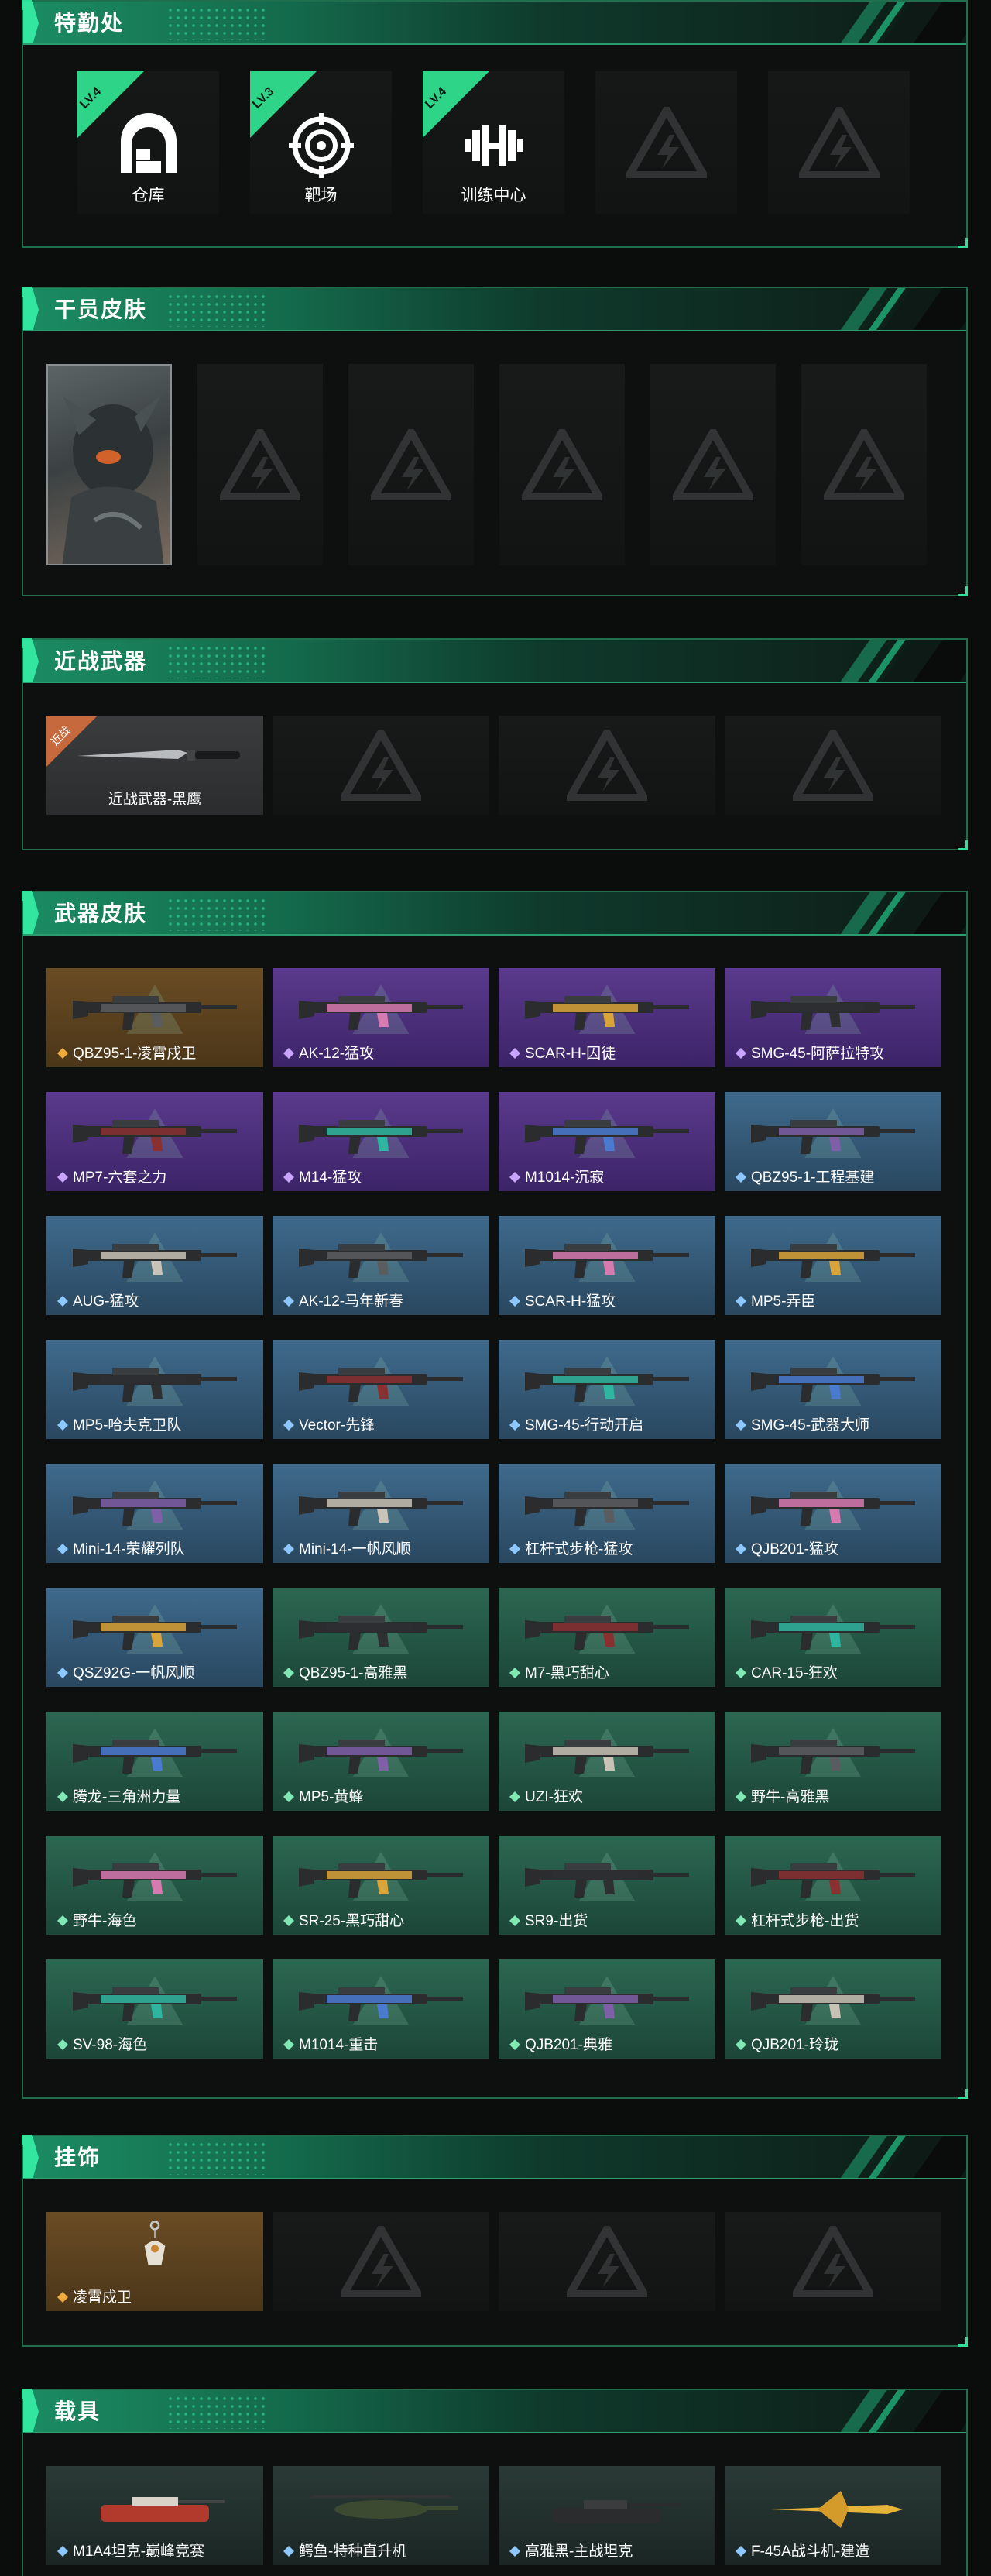 The height and width of the screenshot is (2576, 991). Describe the element at coordinates (607, 1547) in the screenshot. I see `weapon-skin-name: 杠杆式步枪-猛攻` at that location.